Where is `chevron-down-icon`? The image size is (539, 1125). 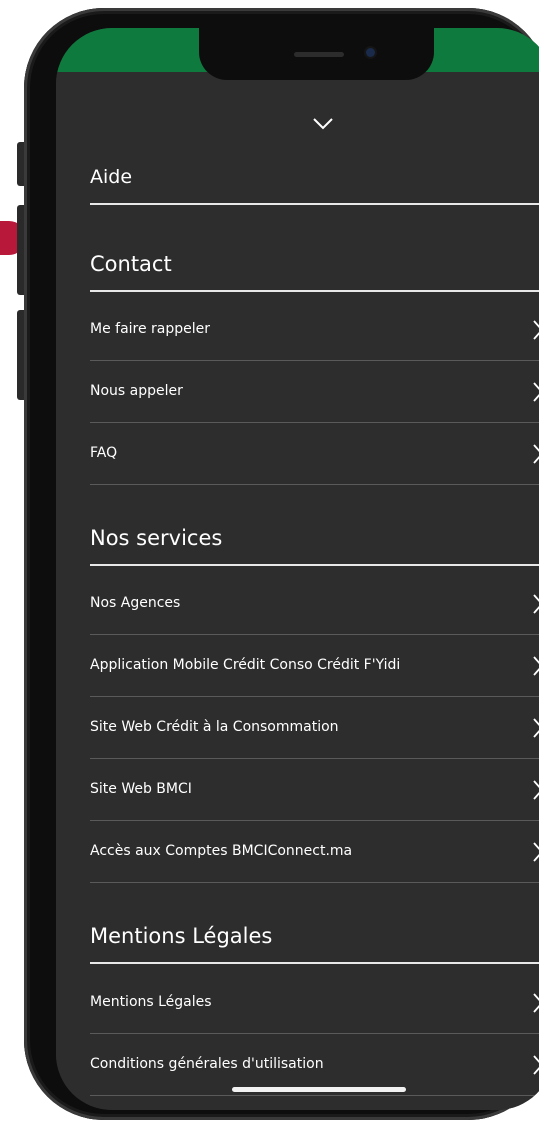 chevron-down-icon is located at coordinates (323, 123).